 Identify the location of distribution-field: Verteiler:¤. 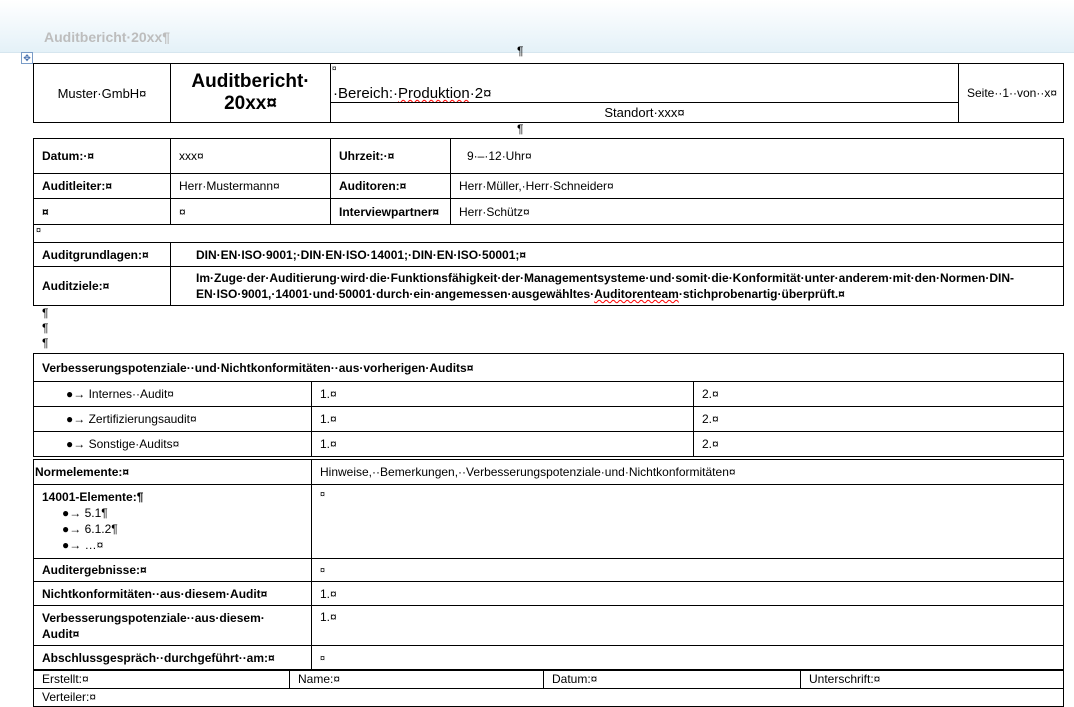
(548, 697).